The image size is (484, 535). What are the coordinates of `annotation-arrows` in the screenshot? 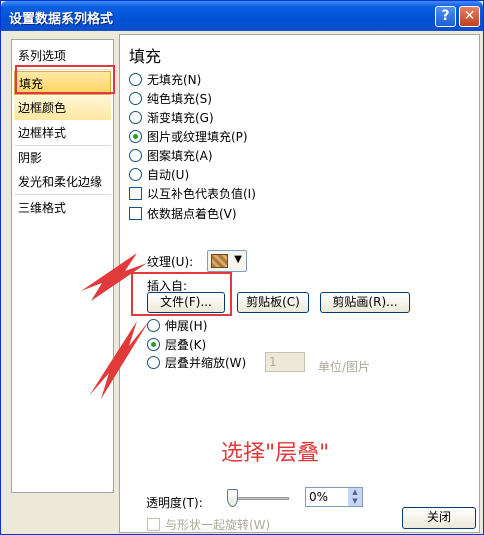 It's located at (115, 326).